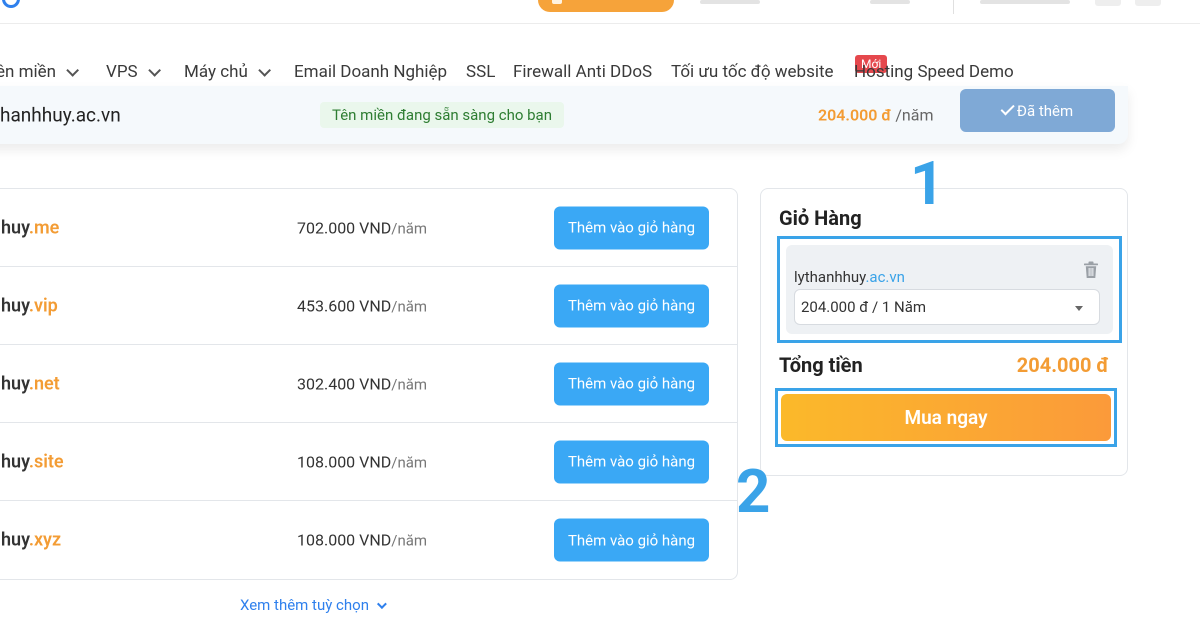  What do you see at coordinates (753, 491) in the screenshot?
I see `annotation-number: 2` at bounding box center [753, 491].